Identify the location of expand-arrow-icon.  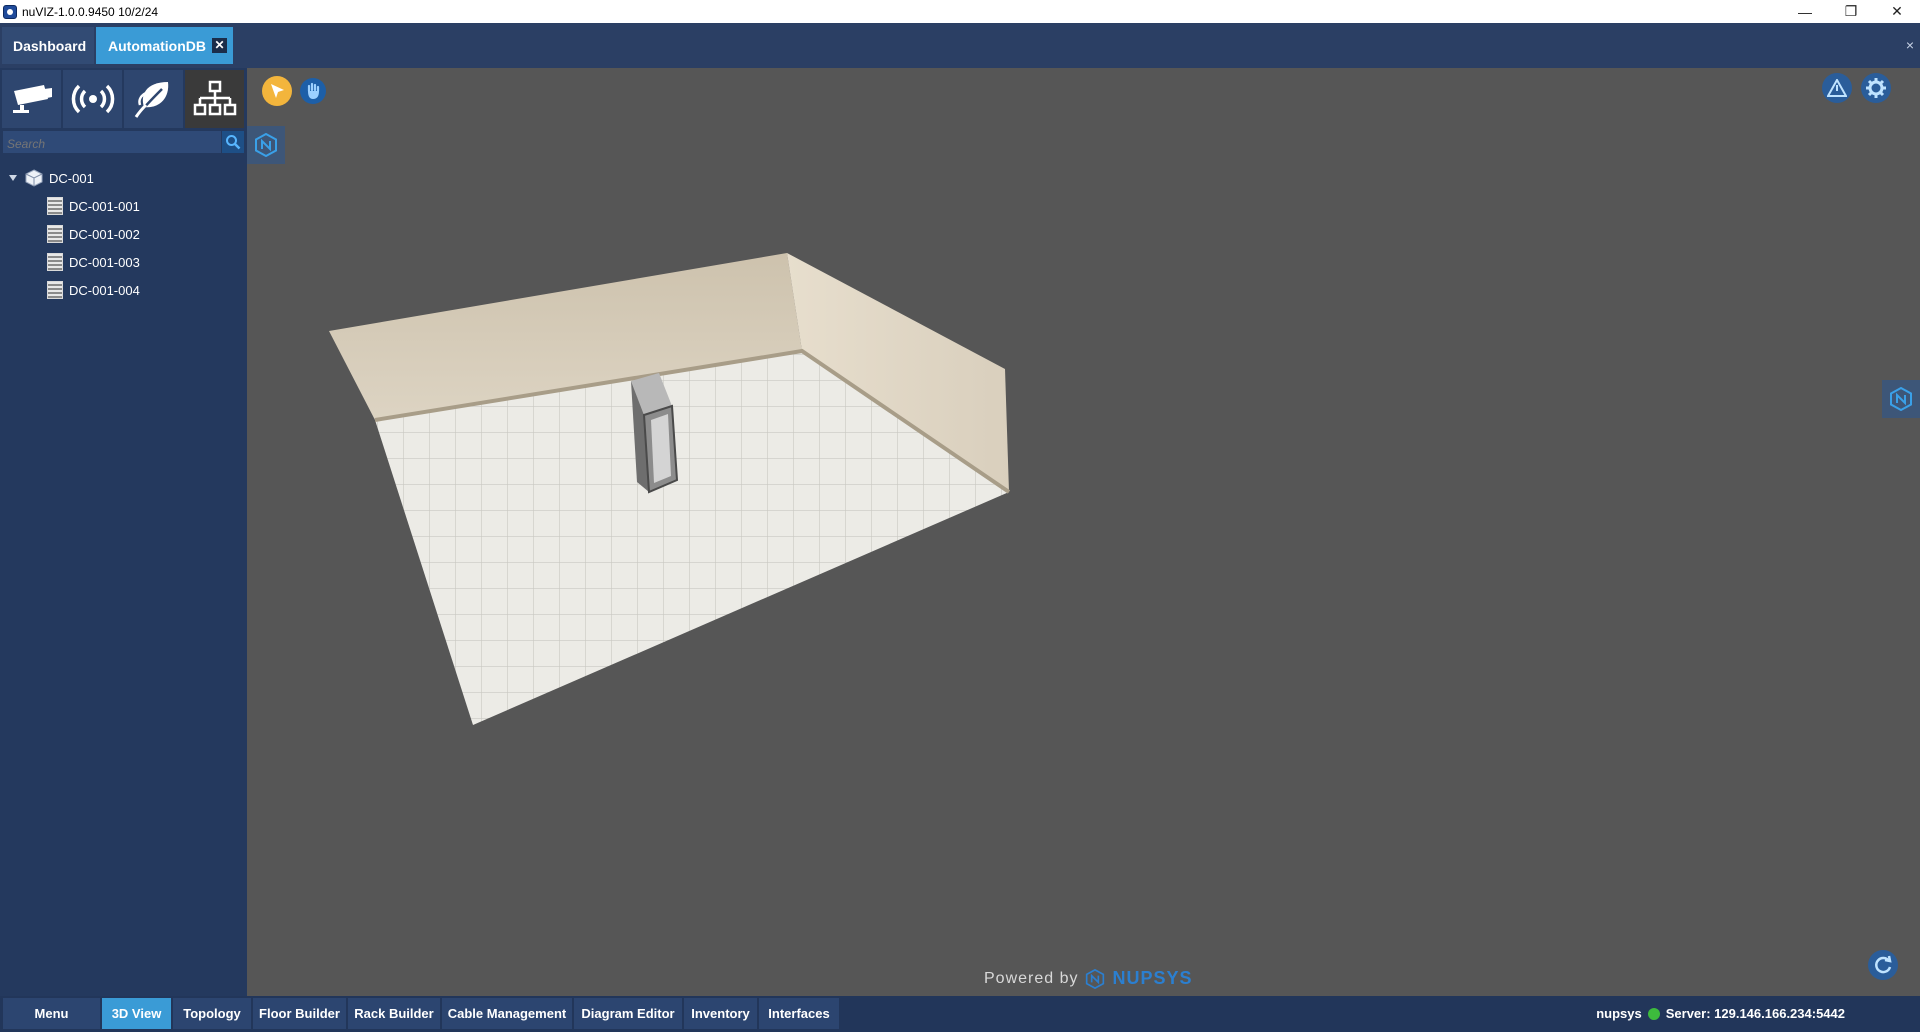
(13, 178).